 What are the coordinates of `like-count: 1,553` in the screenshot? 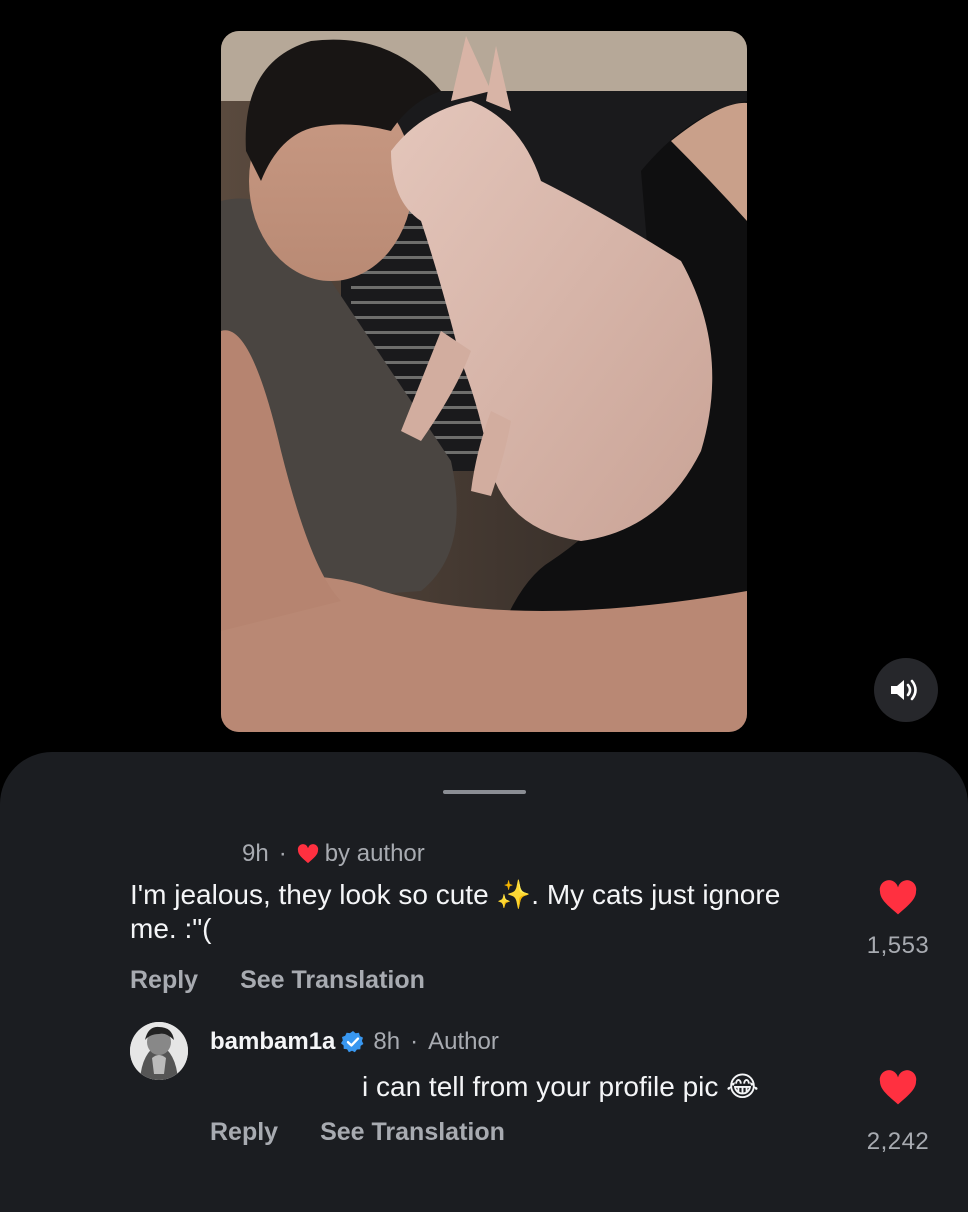 It's located at (898, 945).